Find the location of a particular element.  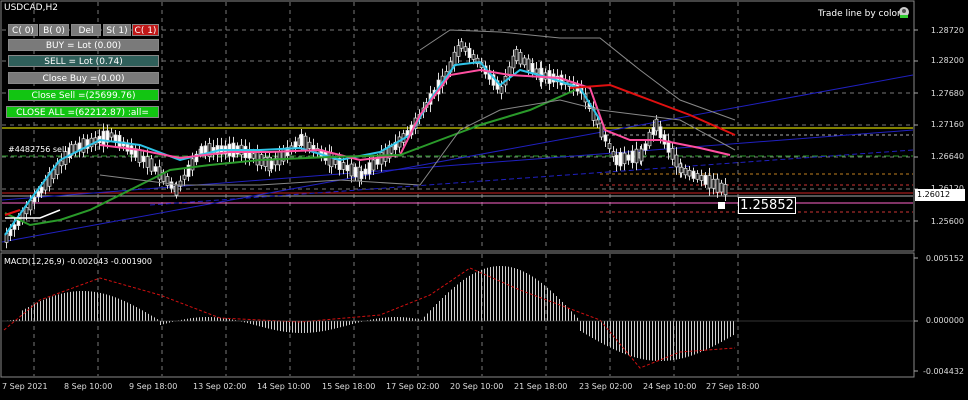

settings-icon is located at coordinates (904, 12).